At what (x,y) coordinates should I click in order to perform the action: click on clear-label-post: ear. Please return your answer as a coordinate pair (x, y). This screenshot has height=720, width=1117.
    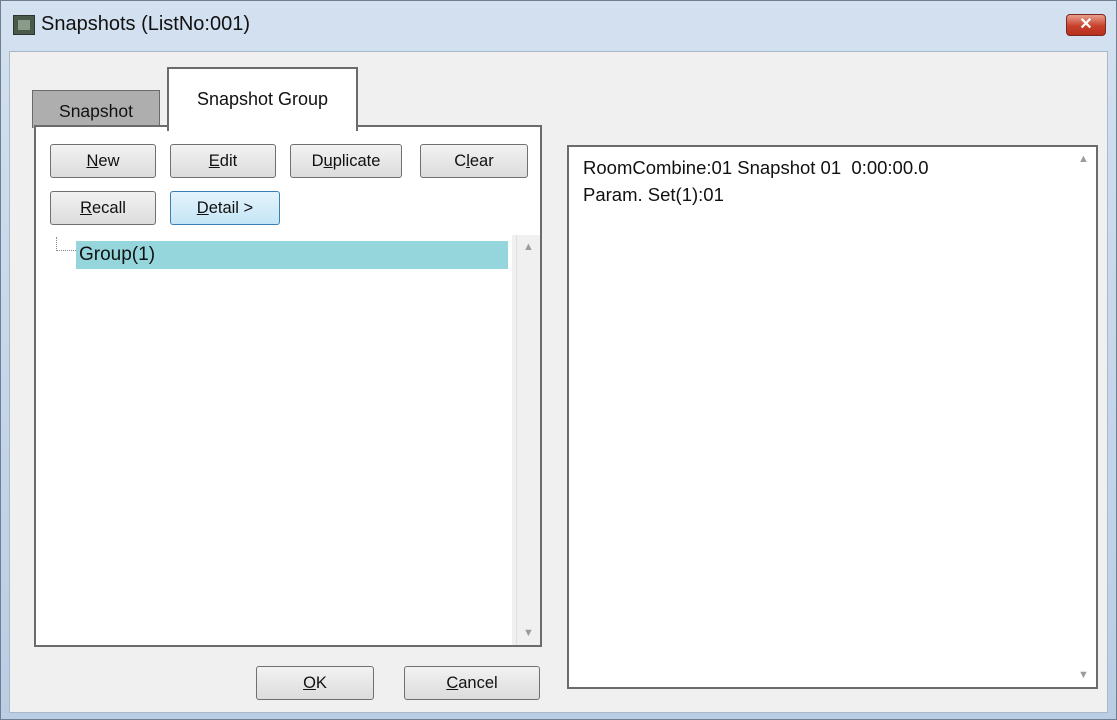
    Looking at the image, I should click on (481, 161).